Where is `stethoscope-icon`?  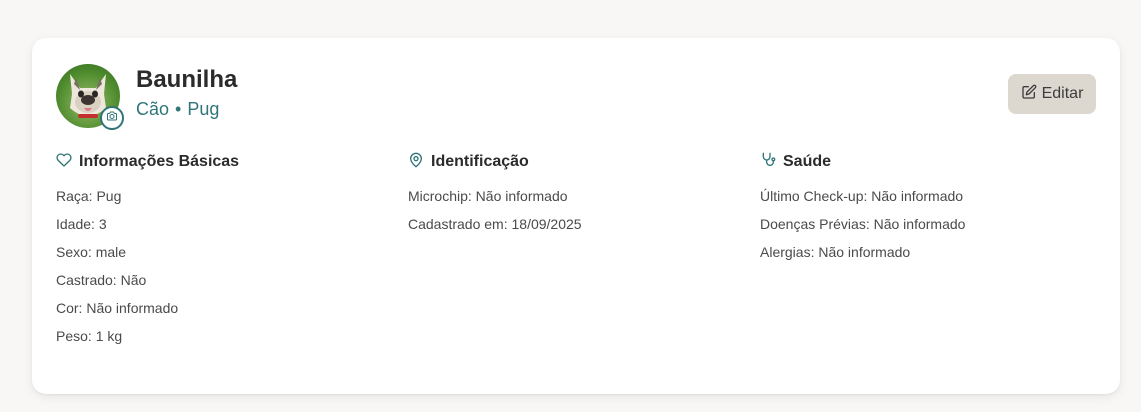
stethoscope-icon is located at coordinates (768, 162).